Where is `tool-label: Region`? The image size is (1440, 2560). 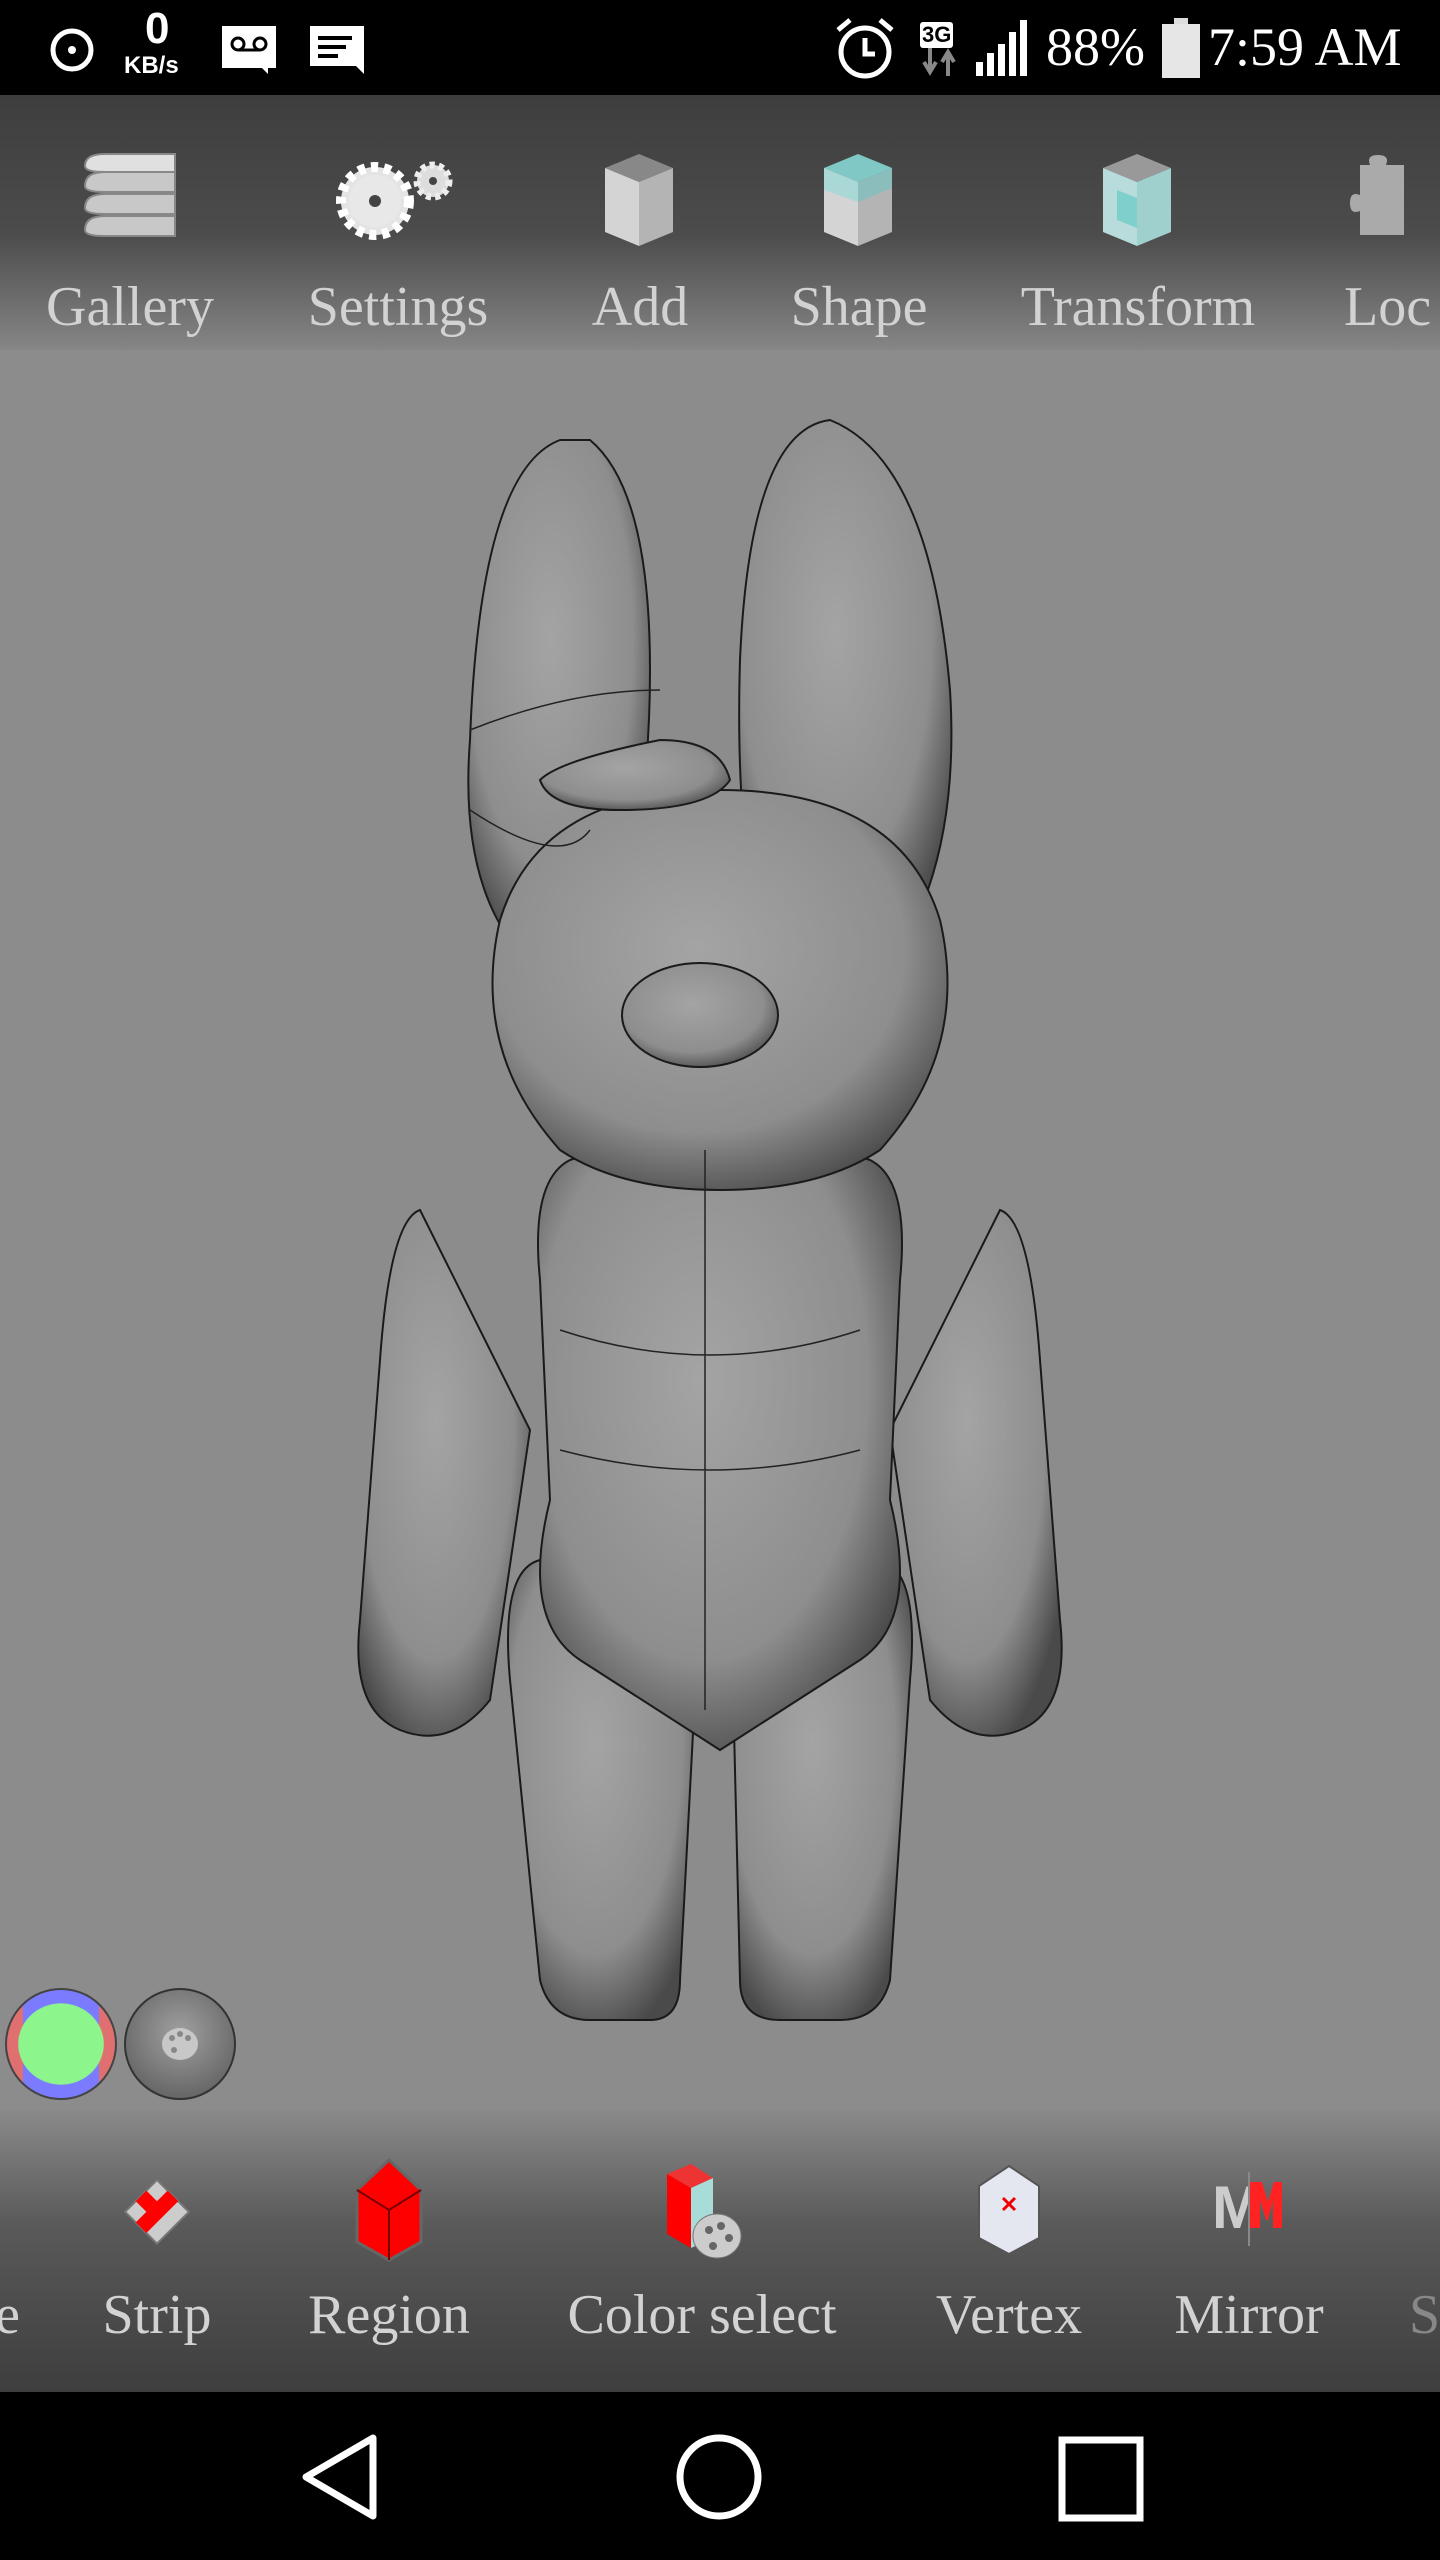
tool-label: Region is located at coordinates (389, 2315).